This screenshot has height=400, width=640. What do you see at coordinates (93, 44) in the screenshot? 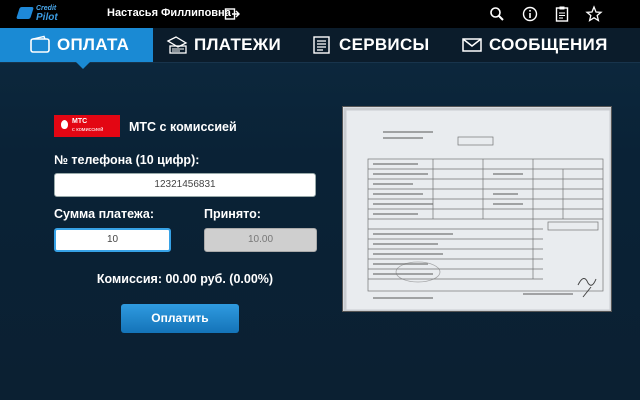
I see `tab-payment-label: ОПЛАТА` at bounding box center [93, 44].